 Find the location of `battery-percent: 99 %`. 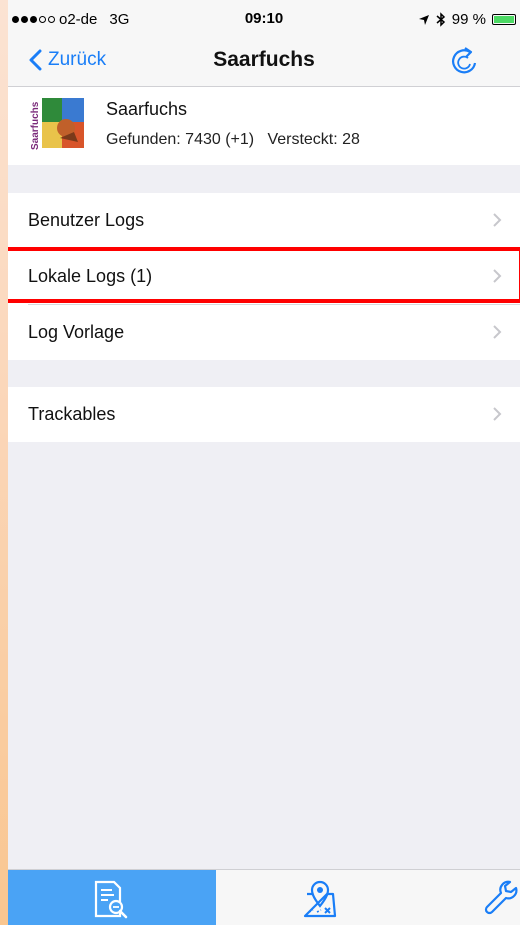

battery-percent: 99 % is located at coordinates (468, 19).